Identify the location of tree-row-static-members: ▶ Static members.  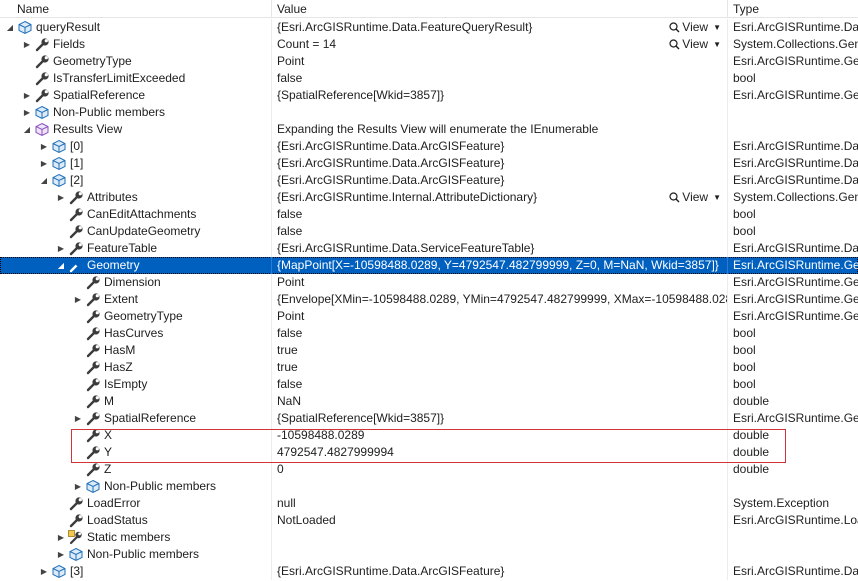
(429, 537).